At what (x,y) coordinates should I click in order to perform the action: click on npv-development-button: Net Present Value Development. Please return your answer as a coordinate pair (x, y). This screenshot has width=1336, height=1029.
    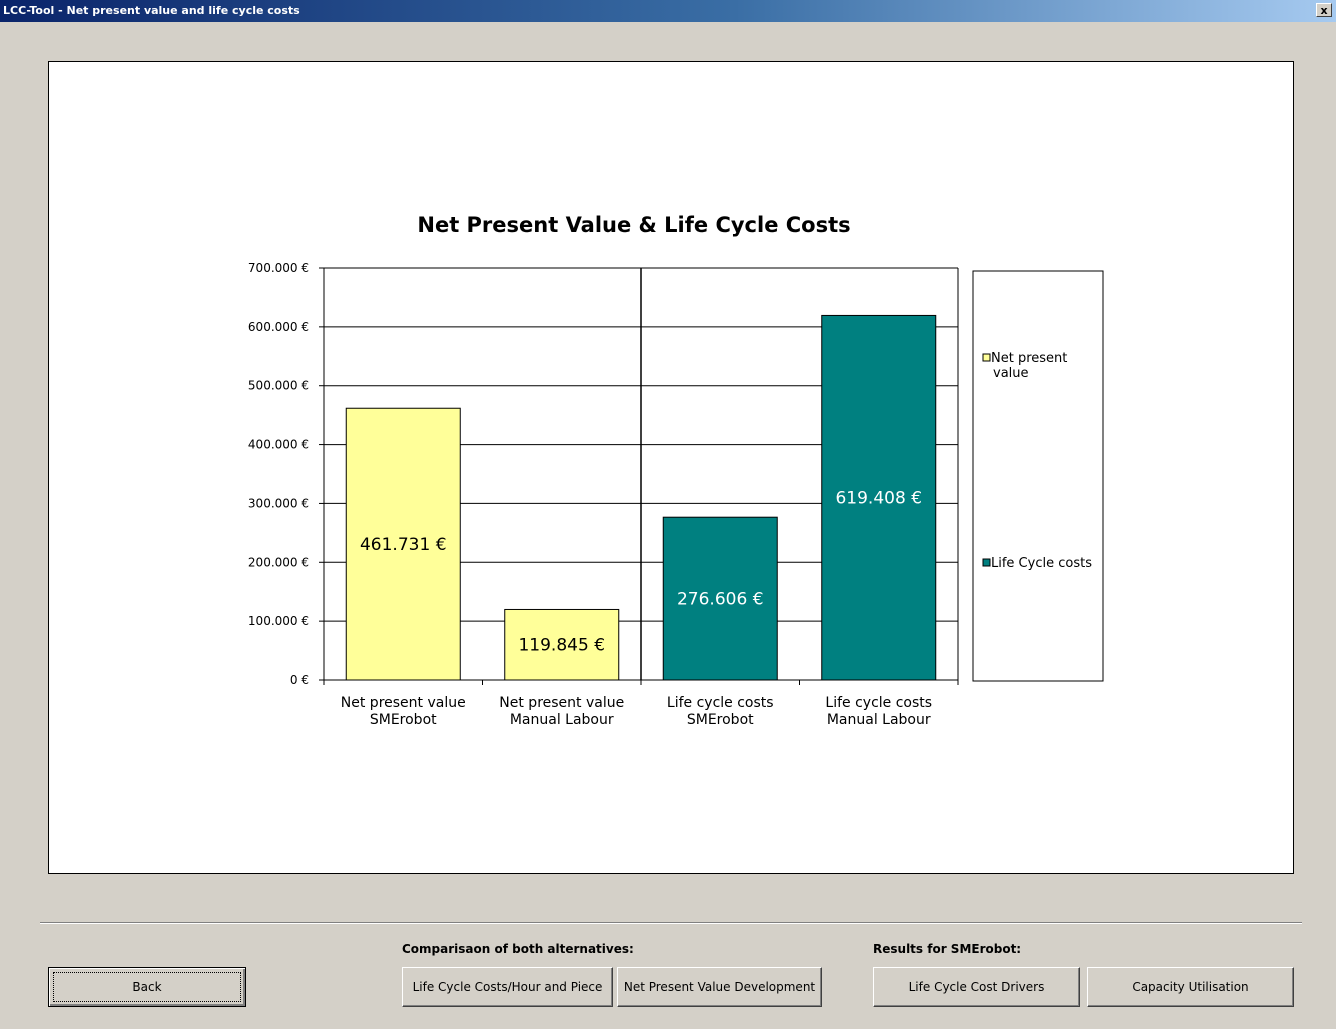
    Looking at the image, I should click on (719, 987).